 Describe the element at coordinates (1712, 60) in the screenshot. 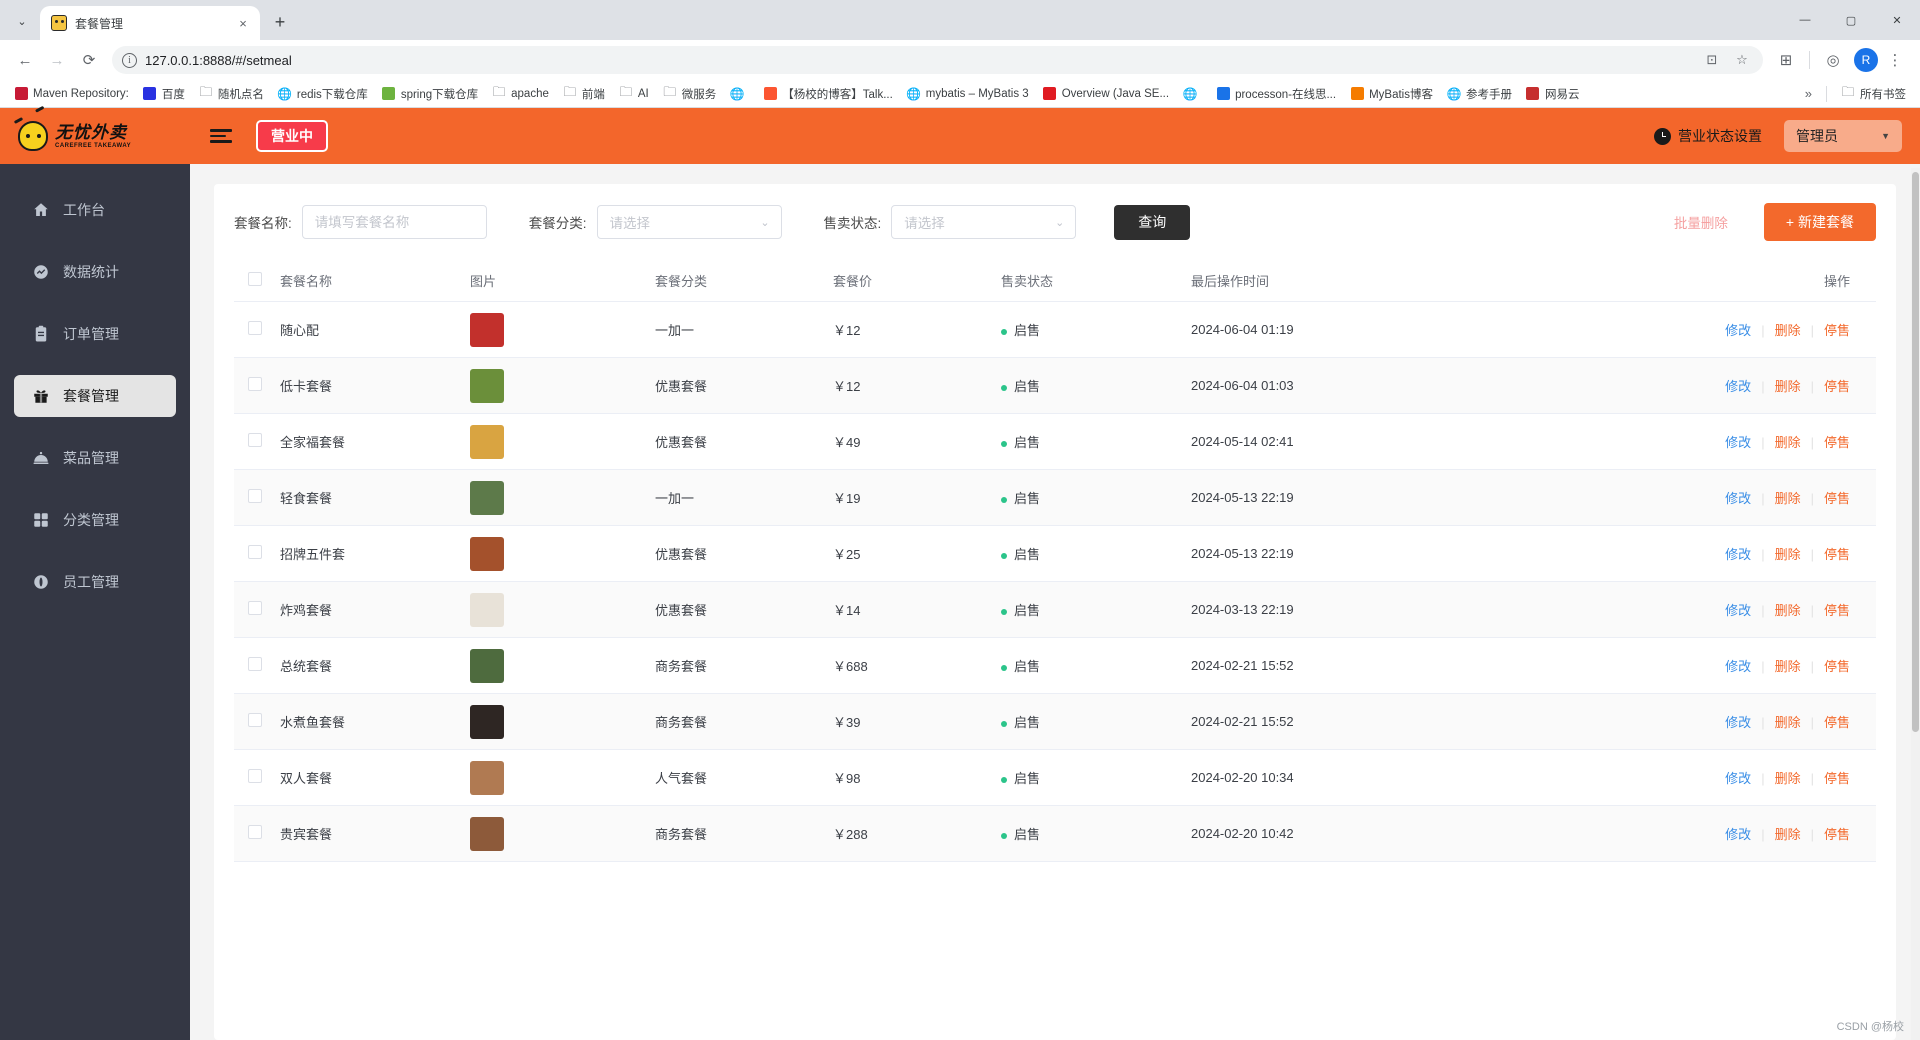

I see `cast-icon: ⊡` at that location.